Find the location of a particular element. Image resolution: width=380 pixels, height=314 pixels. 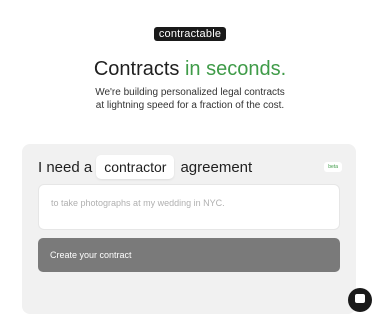

contract-sentence: I need a contractor agreement is located at coordinates (145, 167).